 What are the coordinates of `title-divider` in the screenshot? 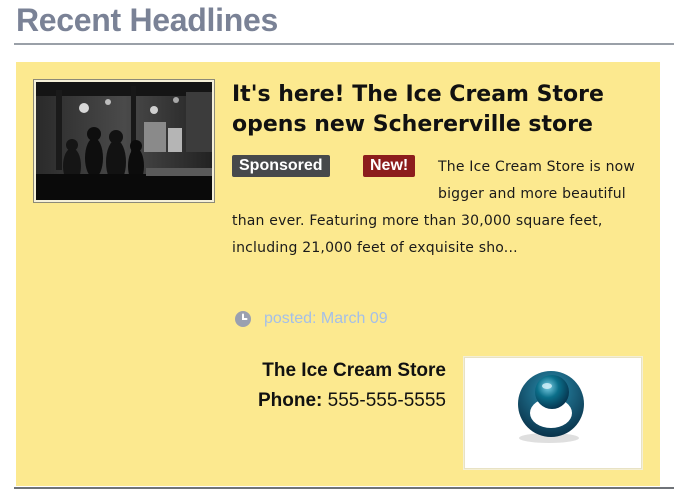 It's located at (344, 44).